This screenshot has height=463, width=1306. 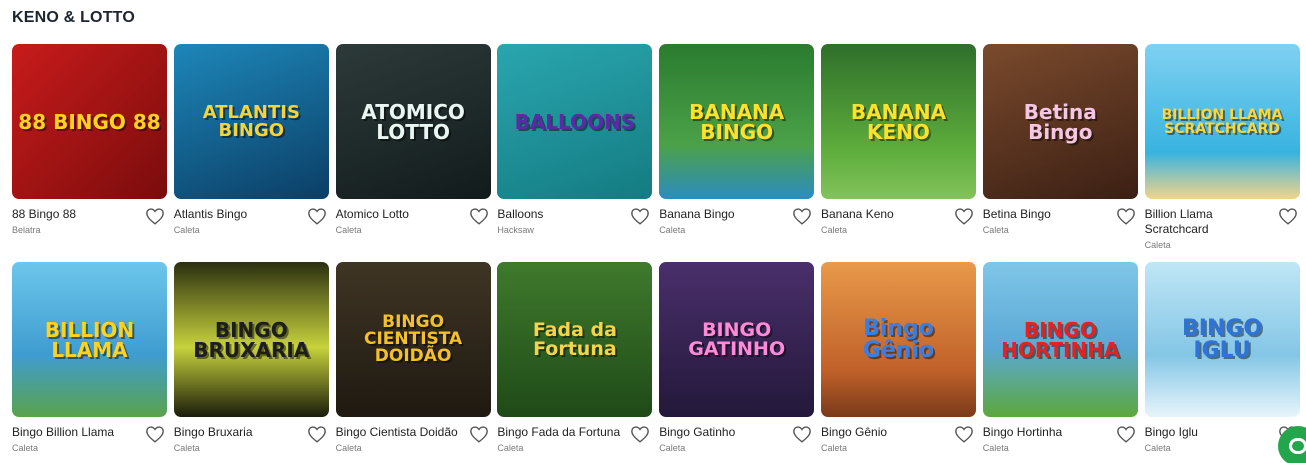 I want to click on game-name: Bingo Cientista Doidão Caleta, so click(x=400, y=440).